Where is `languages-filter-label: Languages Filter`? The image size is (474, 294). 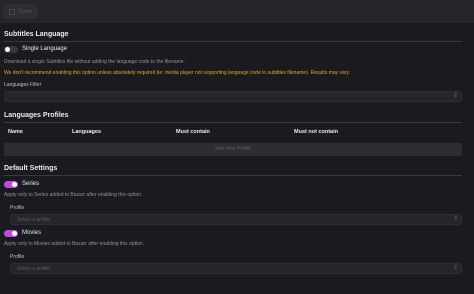 languages-filter-label: Languages Filter is located at coordinates (23, 85).